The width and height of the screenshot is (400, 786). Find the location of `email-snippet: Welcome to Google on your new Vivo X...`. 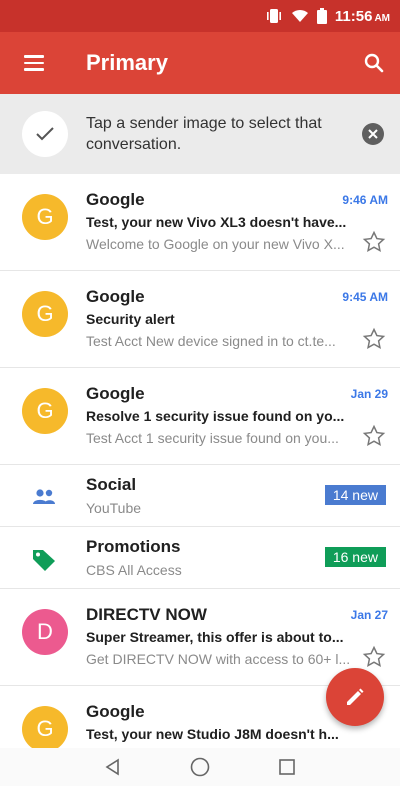

email-snippet: Welcome to Google on your new Vivo X... is located at coordinates (215, 244).